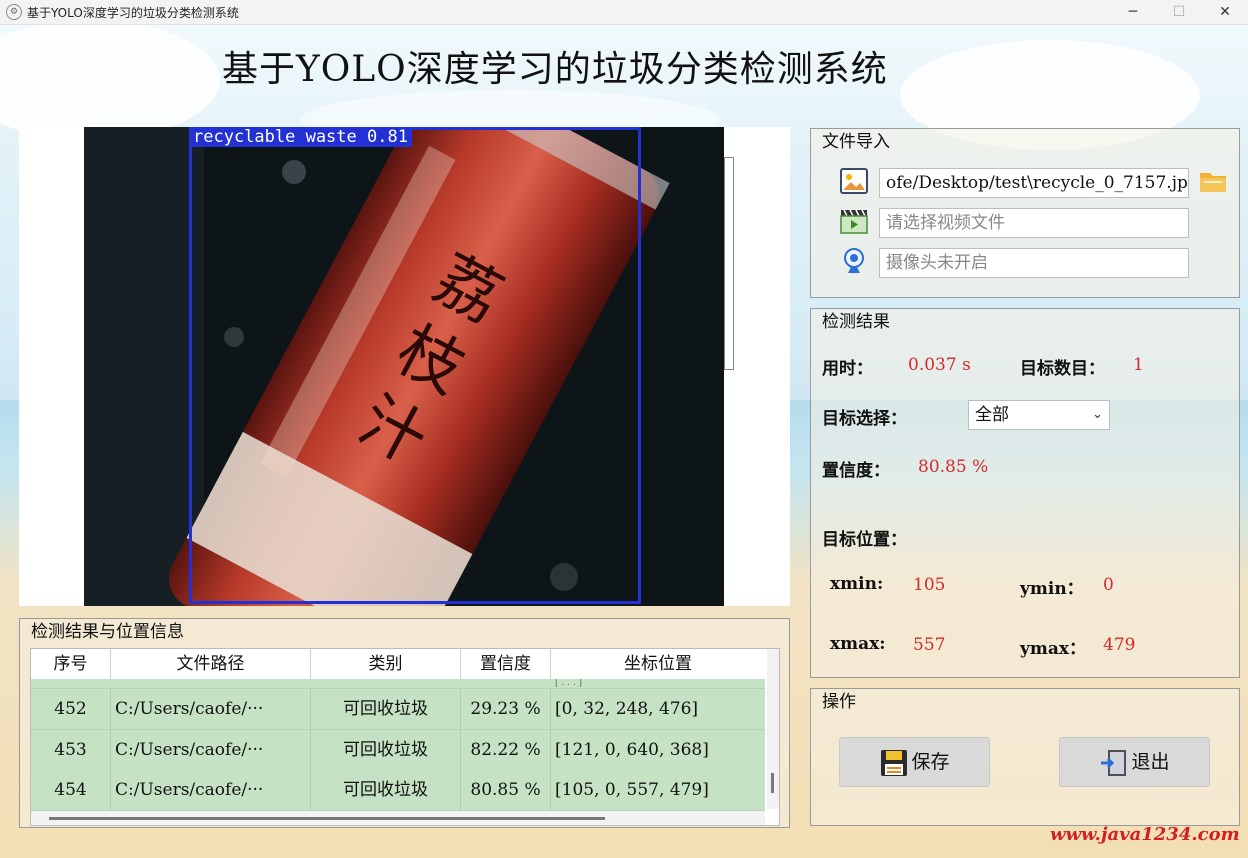  I want to click on target-count-value: 1, so click(1138, 365).